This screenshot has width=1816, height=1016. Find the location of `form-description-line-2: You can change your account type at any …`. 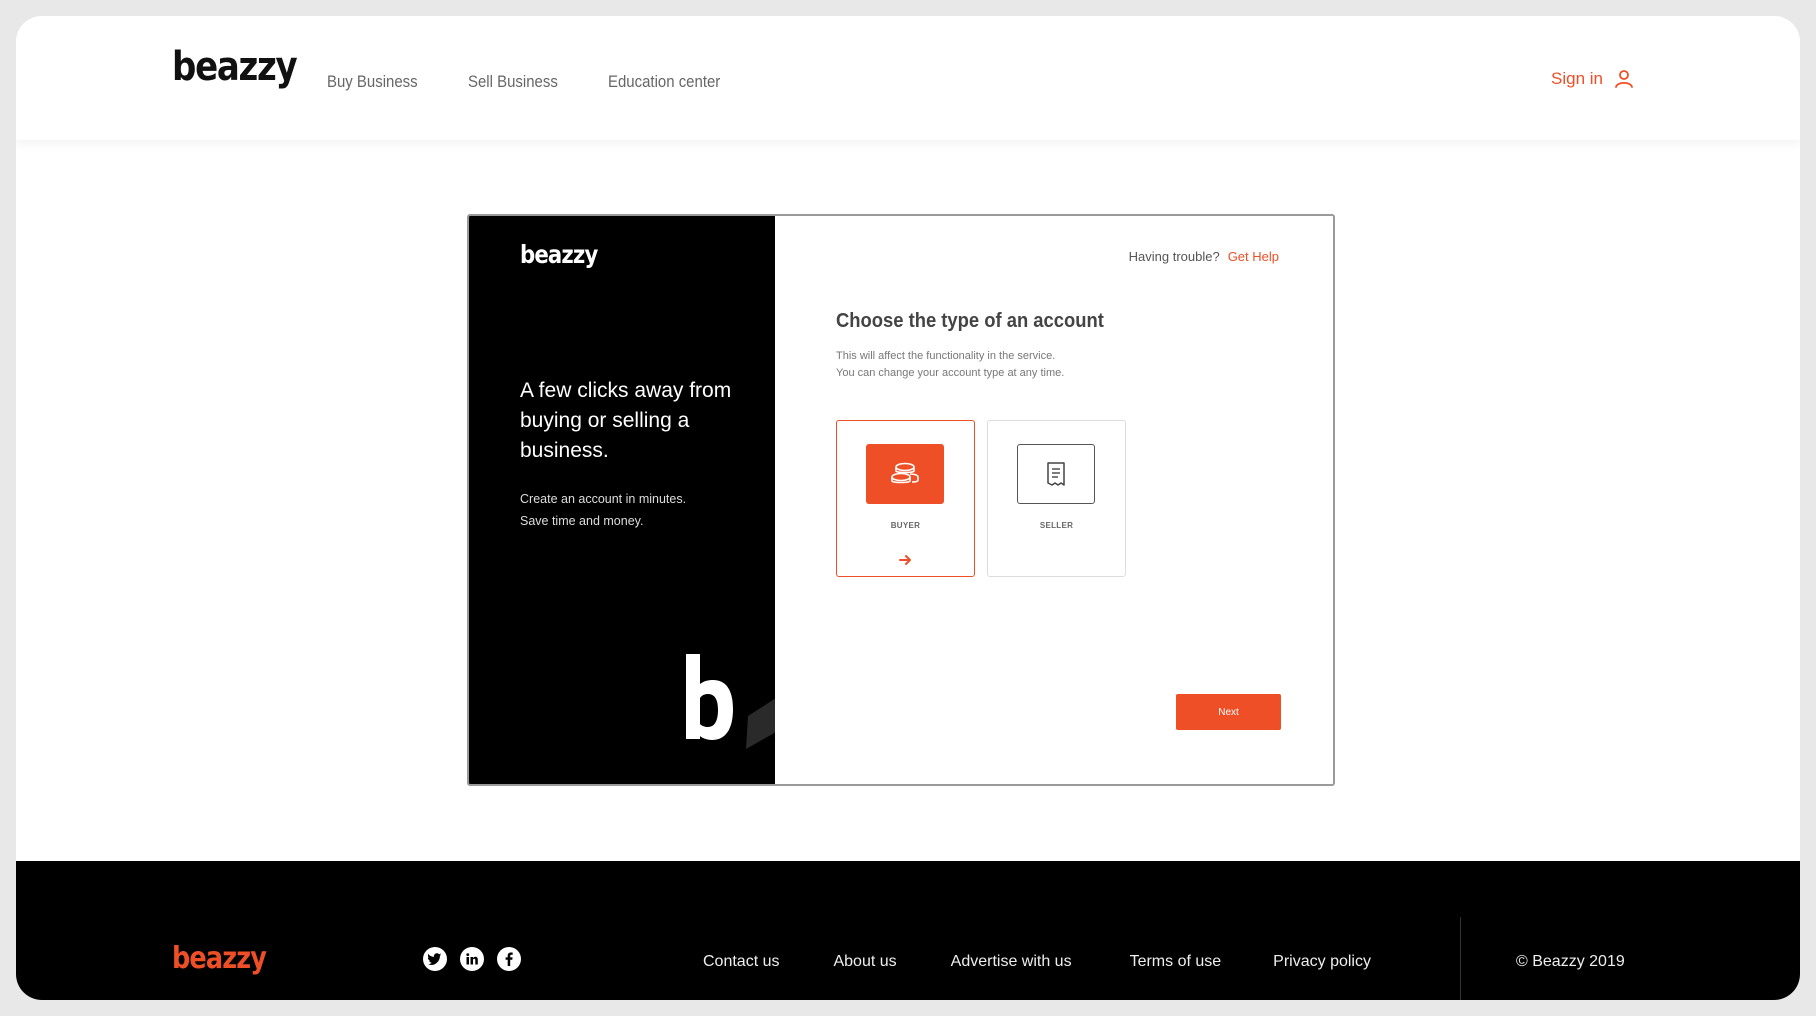

form-description-line-2: You can change your account type at any … is located at coordinates (950, 373).